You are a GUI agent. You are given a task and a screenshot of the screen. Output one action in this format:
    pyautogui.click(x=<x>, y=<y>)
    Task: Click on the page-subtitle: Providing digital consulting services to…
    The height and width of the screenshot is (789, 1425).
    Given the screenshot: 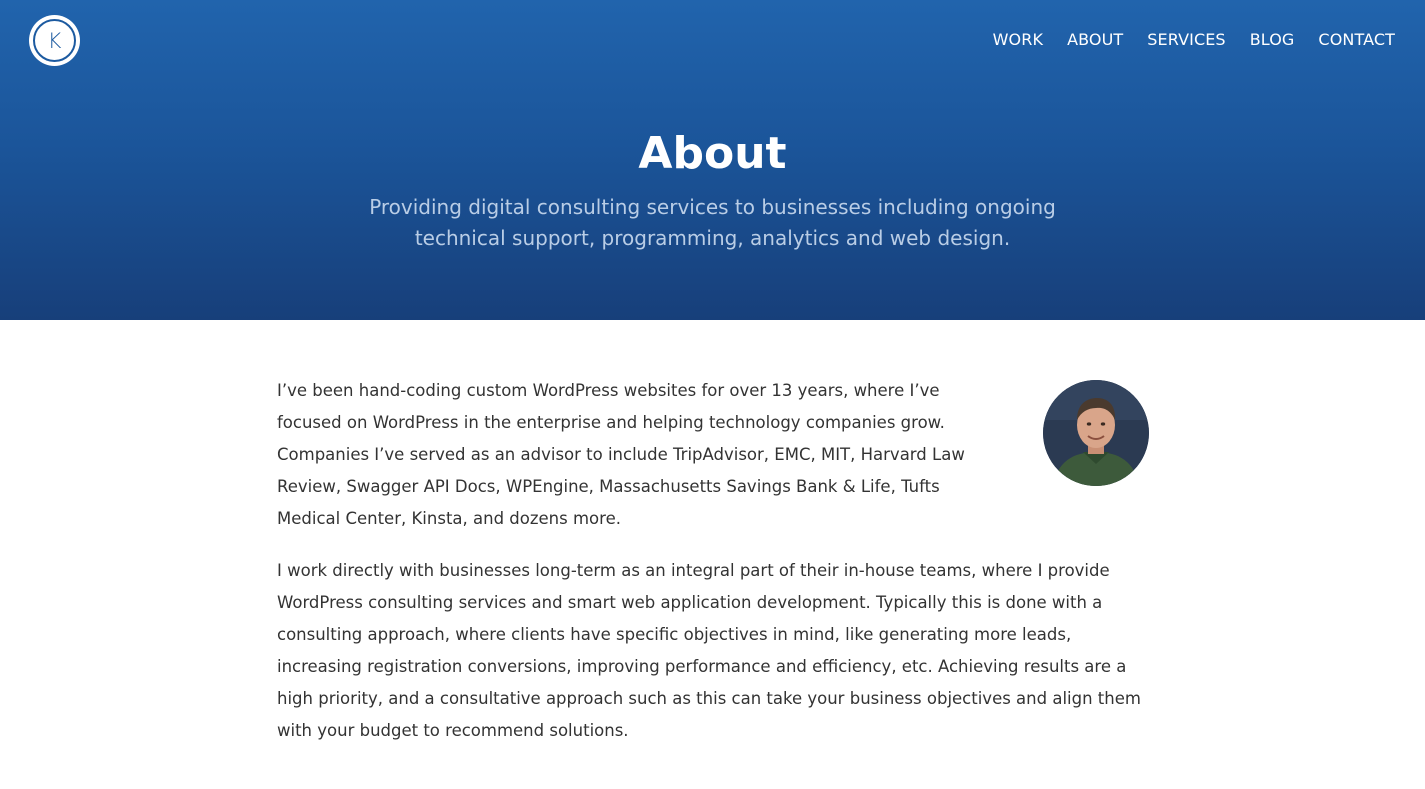 What is the action you would take?
    pyautogui.click(x=712, y=222)
    